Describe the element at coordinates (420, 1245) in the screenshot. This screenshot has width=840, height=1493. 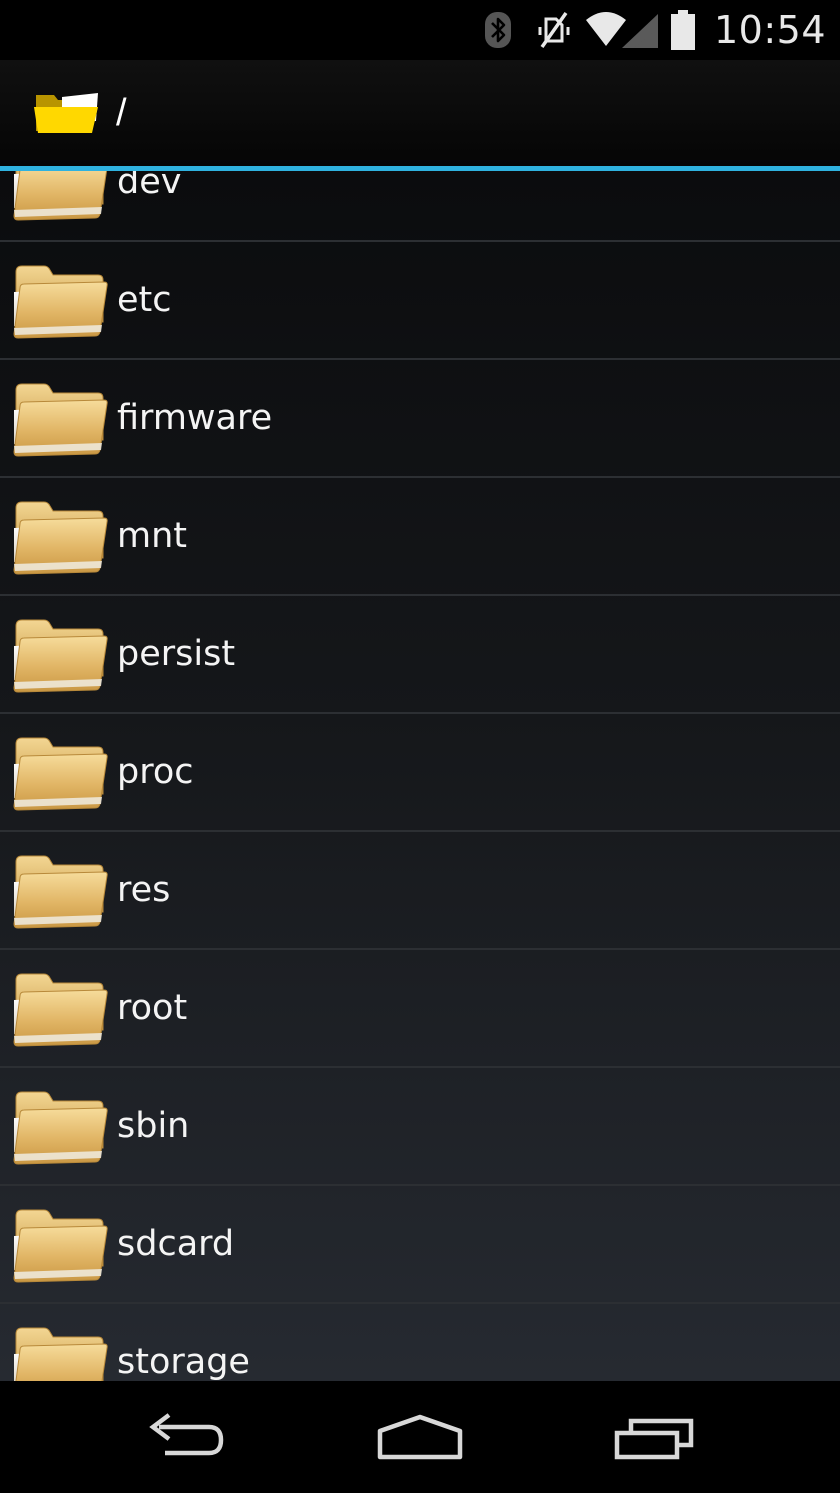
I see `list-item-sdcard: sdcard` at that location.